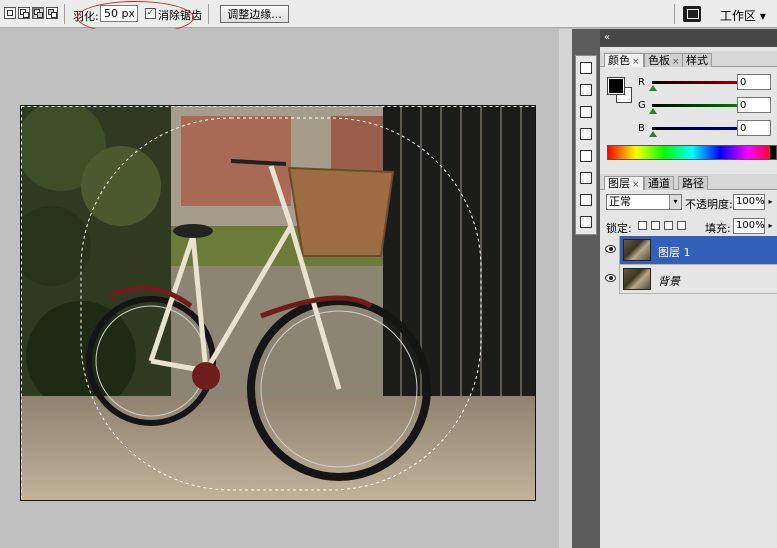 This screenshot has width=777, height=548. I want to click on lock-position-icon, so click(668, 225).